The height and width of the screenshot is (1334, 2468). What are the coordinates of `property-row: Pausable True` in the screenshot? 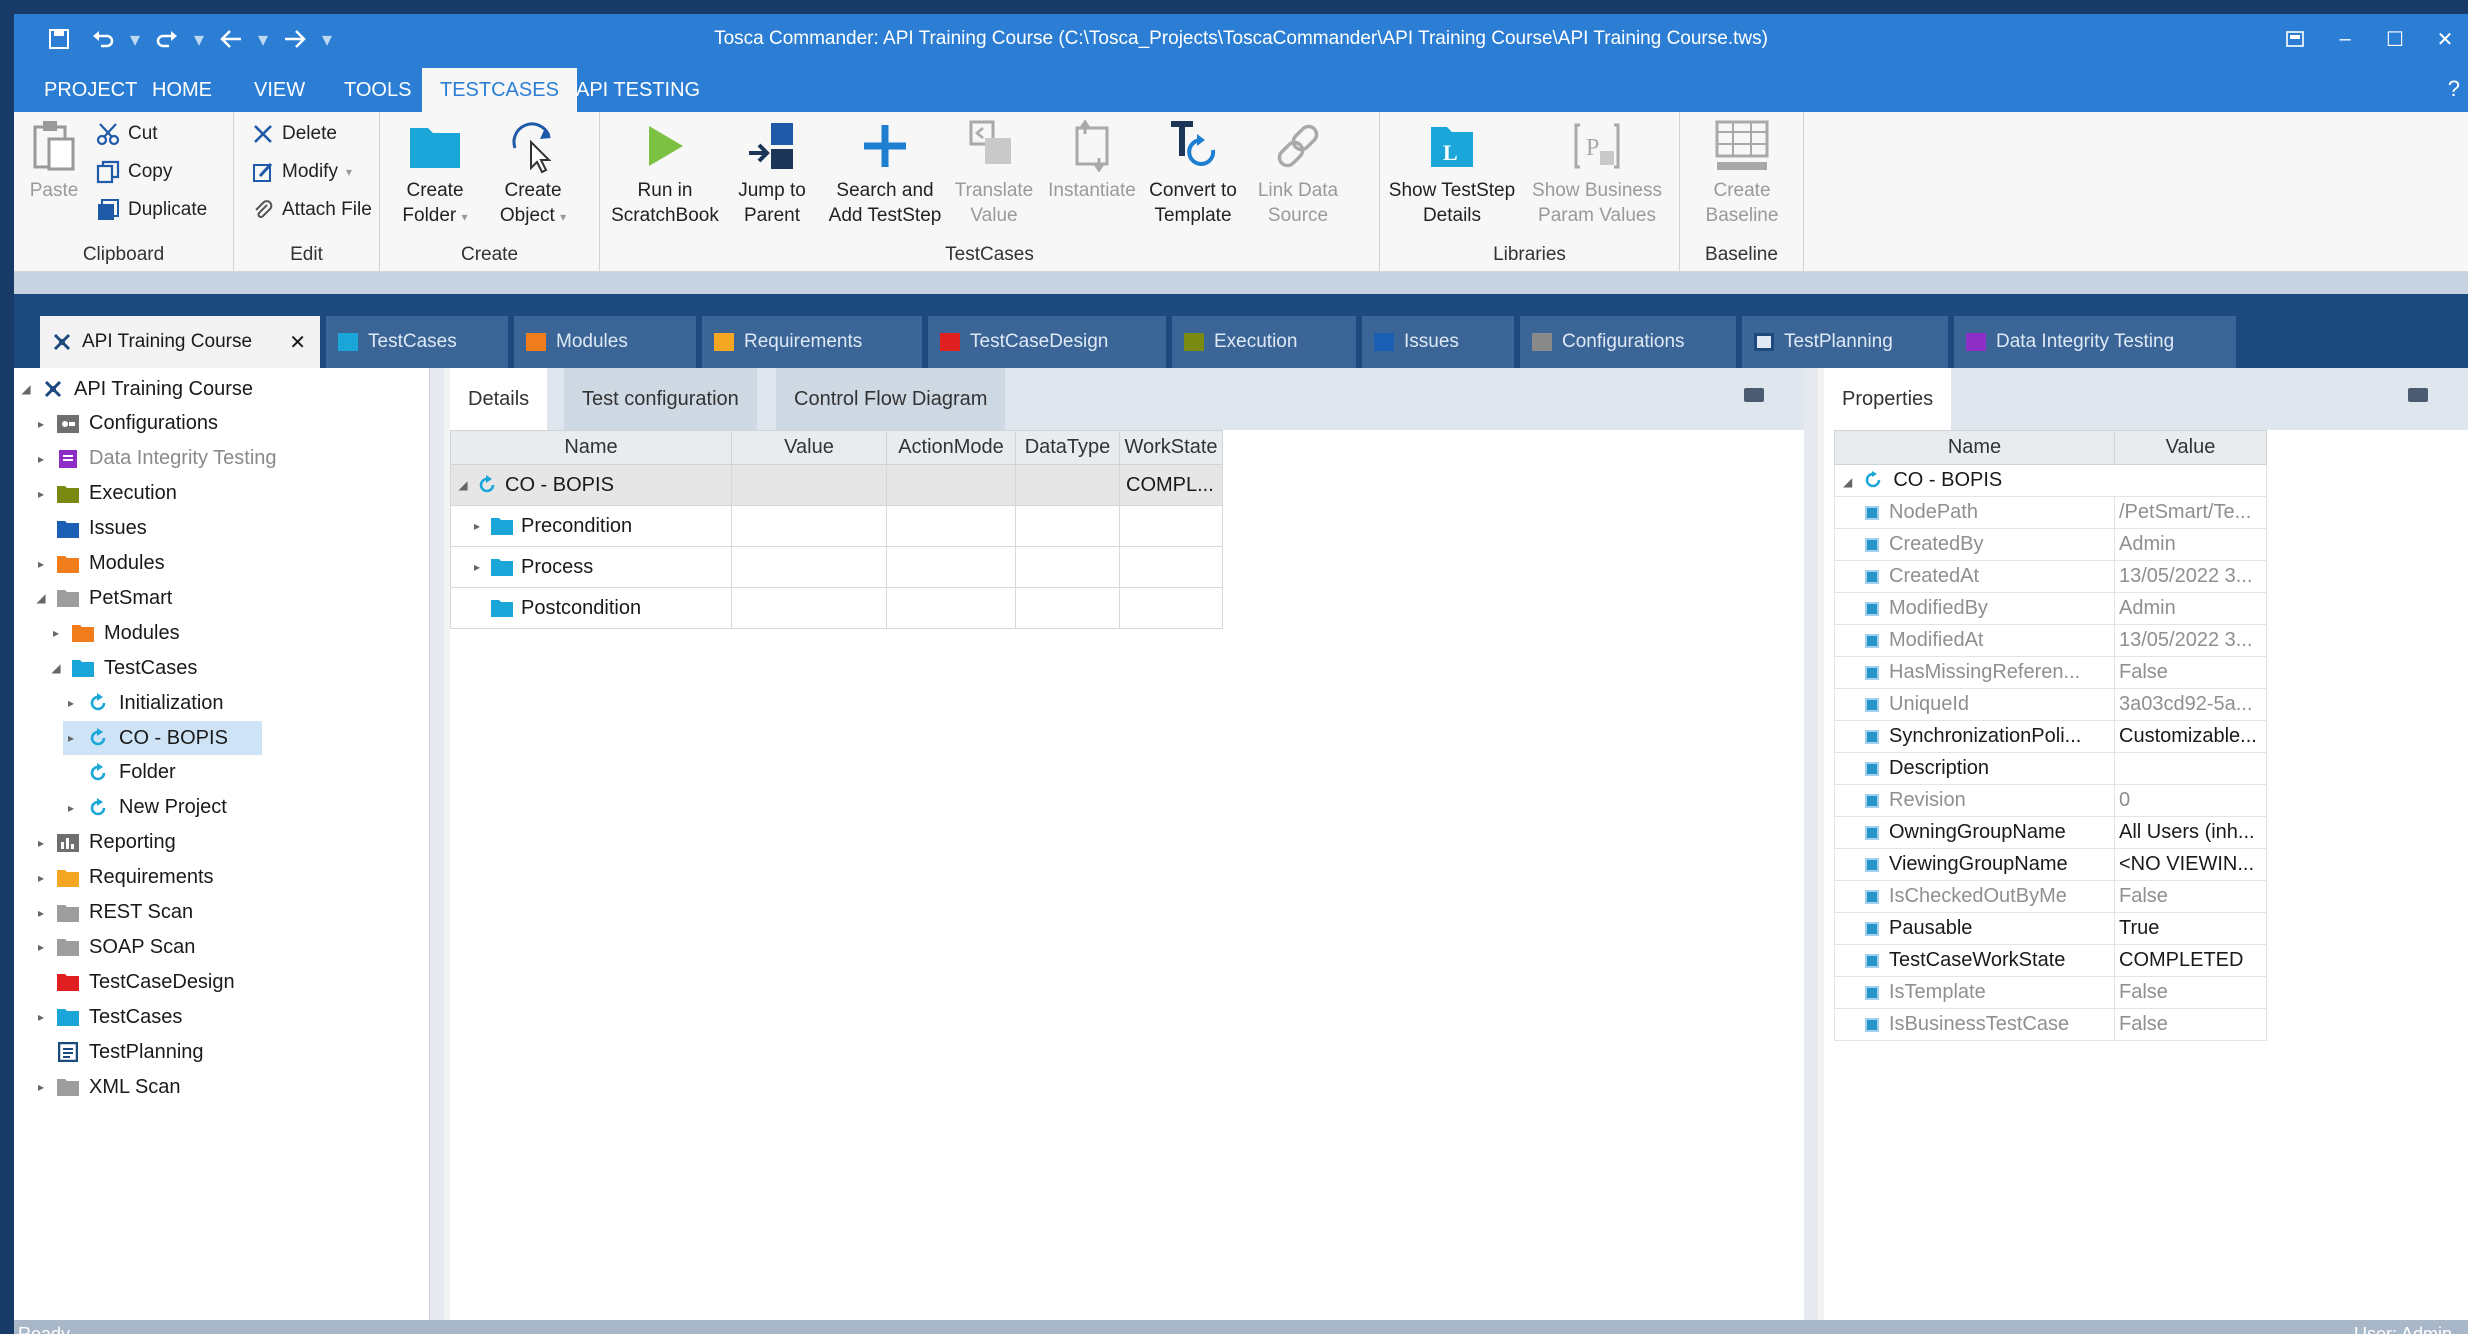 It's located at (2050, 928).